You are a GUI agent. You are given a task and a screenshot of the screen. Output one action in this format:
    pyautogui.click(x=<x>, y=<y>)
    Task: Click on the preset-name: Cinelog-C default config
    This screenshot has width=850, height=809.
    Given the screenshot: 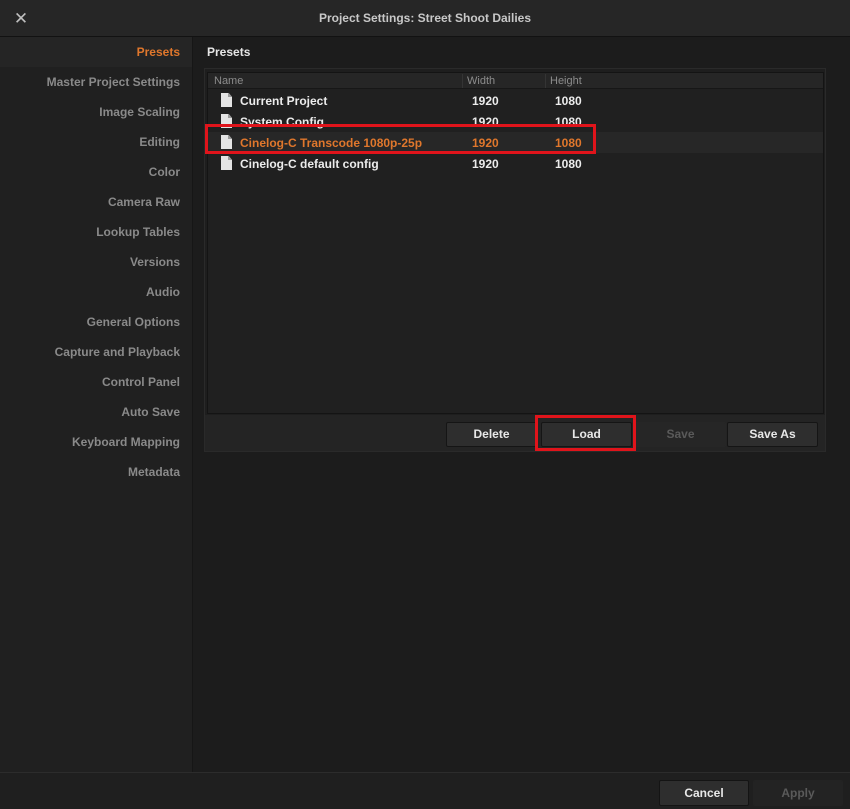 What is the action you would take?
    pyautogui.click(x=309, y=164)
    